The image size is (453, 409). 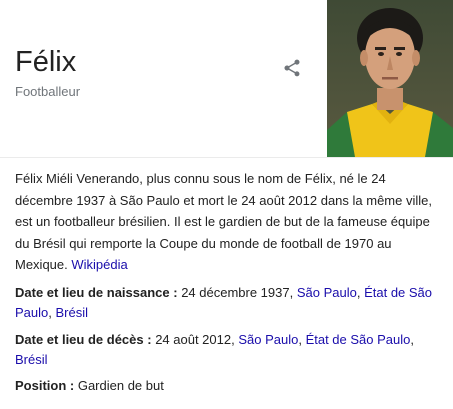 What do you see at coordinates (193, 339) in the screenshot?
I see `death-date: 24 août 2012` at bounding box center [193, 339].